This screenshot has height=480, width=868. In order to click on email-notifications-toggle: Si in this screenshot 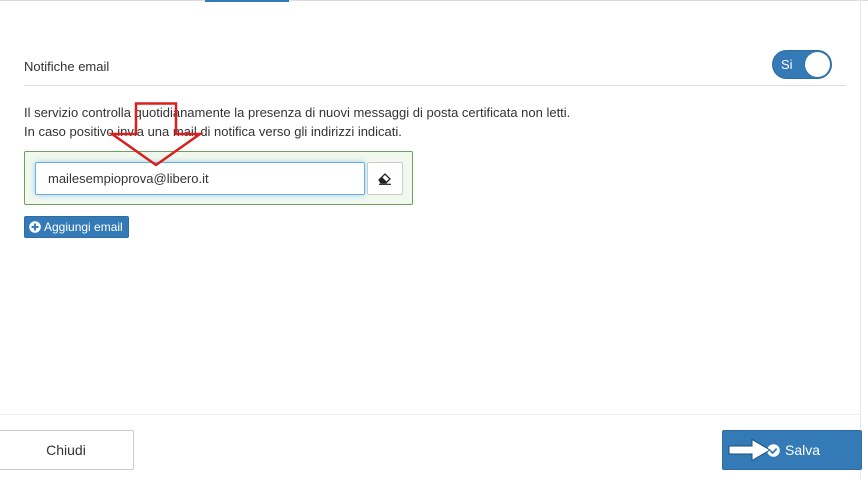, I will do `click(802, 64)`.